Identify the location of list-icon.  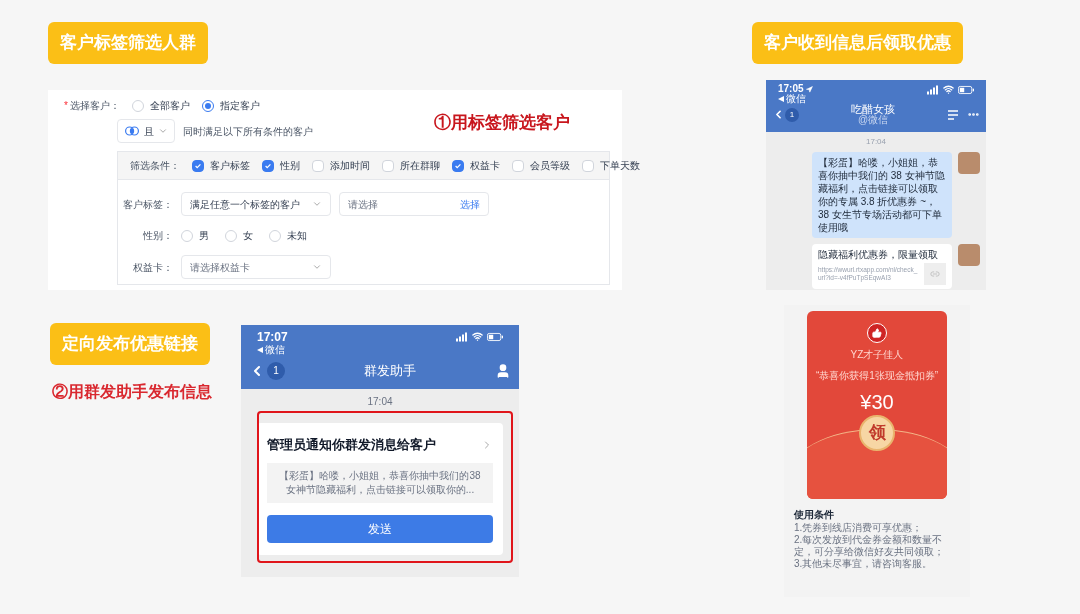
(953, 114).